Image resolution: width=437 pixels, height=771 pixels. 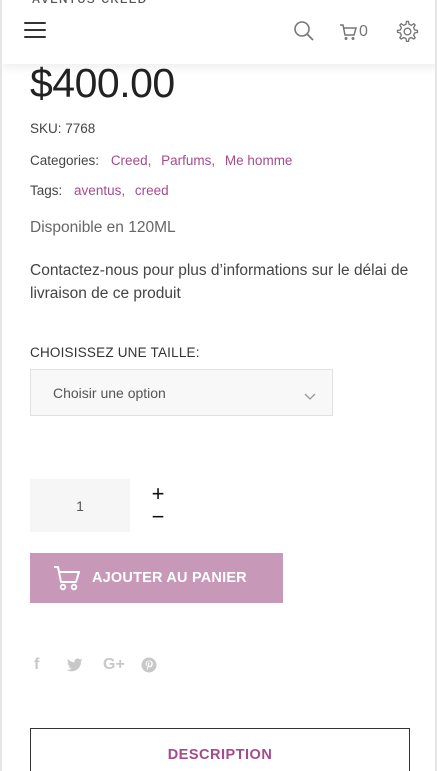 I want to click on product-price: $400.00, so click(x=102, y=83).